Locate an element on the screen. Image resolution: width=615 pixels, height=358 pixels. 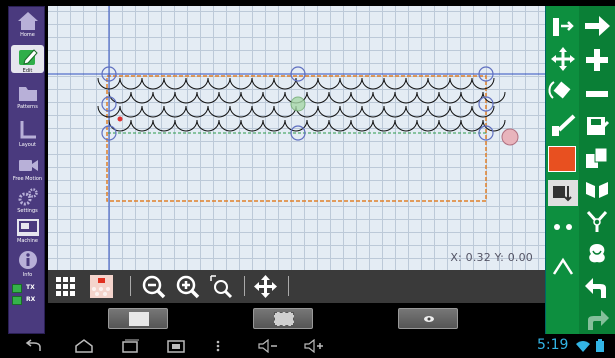
pattern-preview-button is located at coordinates (101, 286).